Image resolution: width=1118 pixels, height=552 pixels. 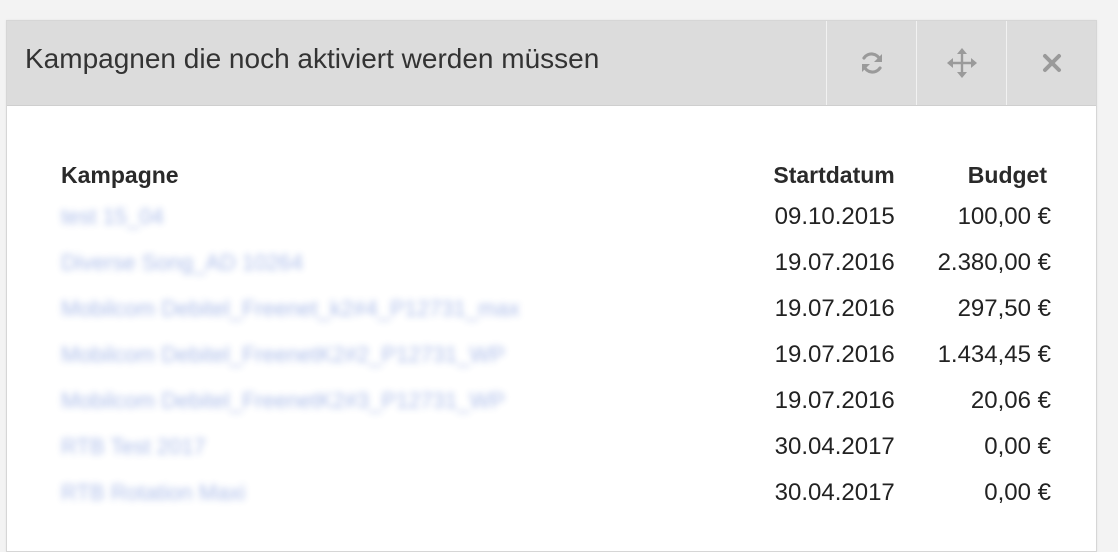 I want to click on start-date-cell: 09.10.2015, so click(x=834, y=216).